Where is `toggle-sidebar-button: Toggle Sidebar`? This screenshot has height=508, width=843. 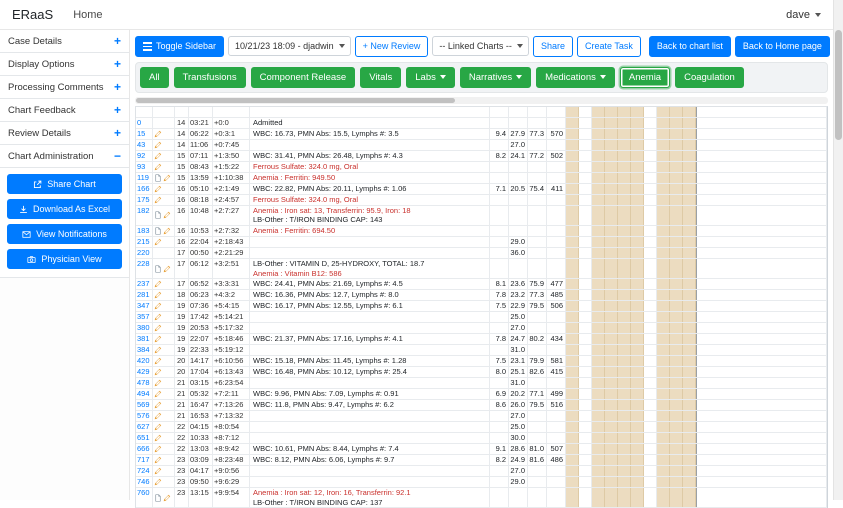
toggle-sidebar-button: Toggle Sidebar is located at coordinates (180, 46).